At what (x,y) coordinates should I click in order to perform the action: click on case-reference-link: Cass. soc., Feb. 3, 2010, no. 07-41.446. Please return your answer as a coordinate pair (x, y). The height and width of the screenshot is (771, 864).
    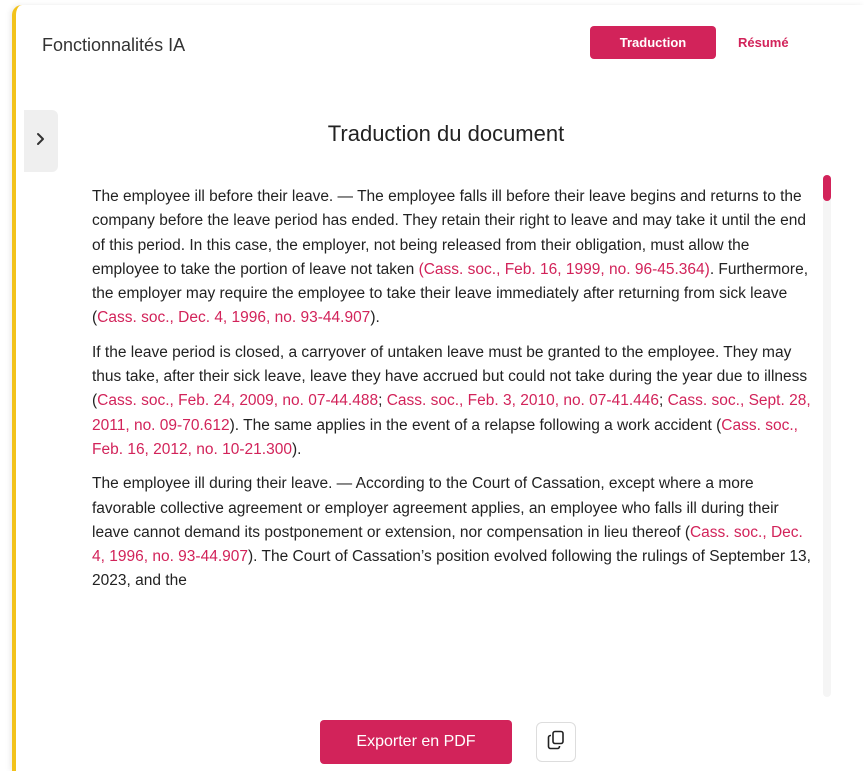
    Looking at the image, I should click on (523, 400).